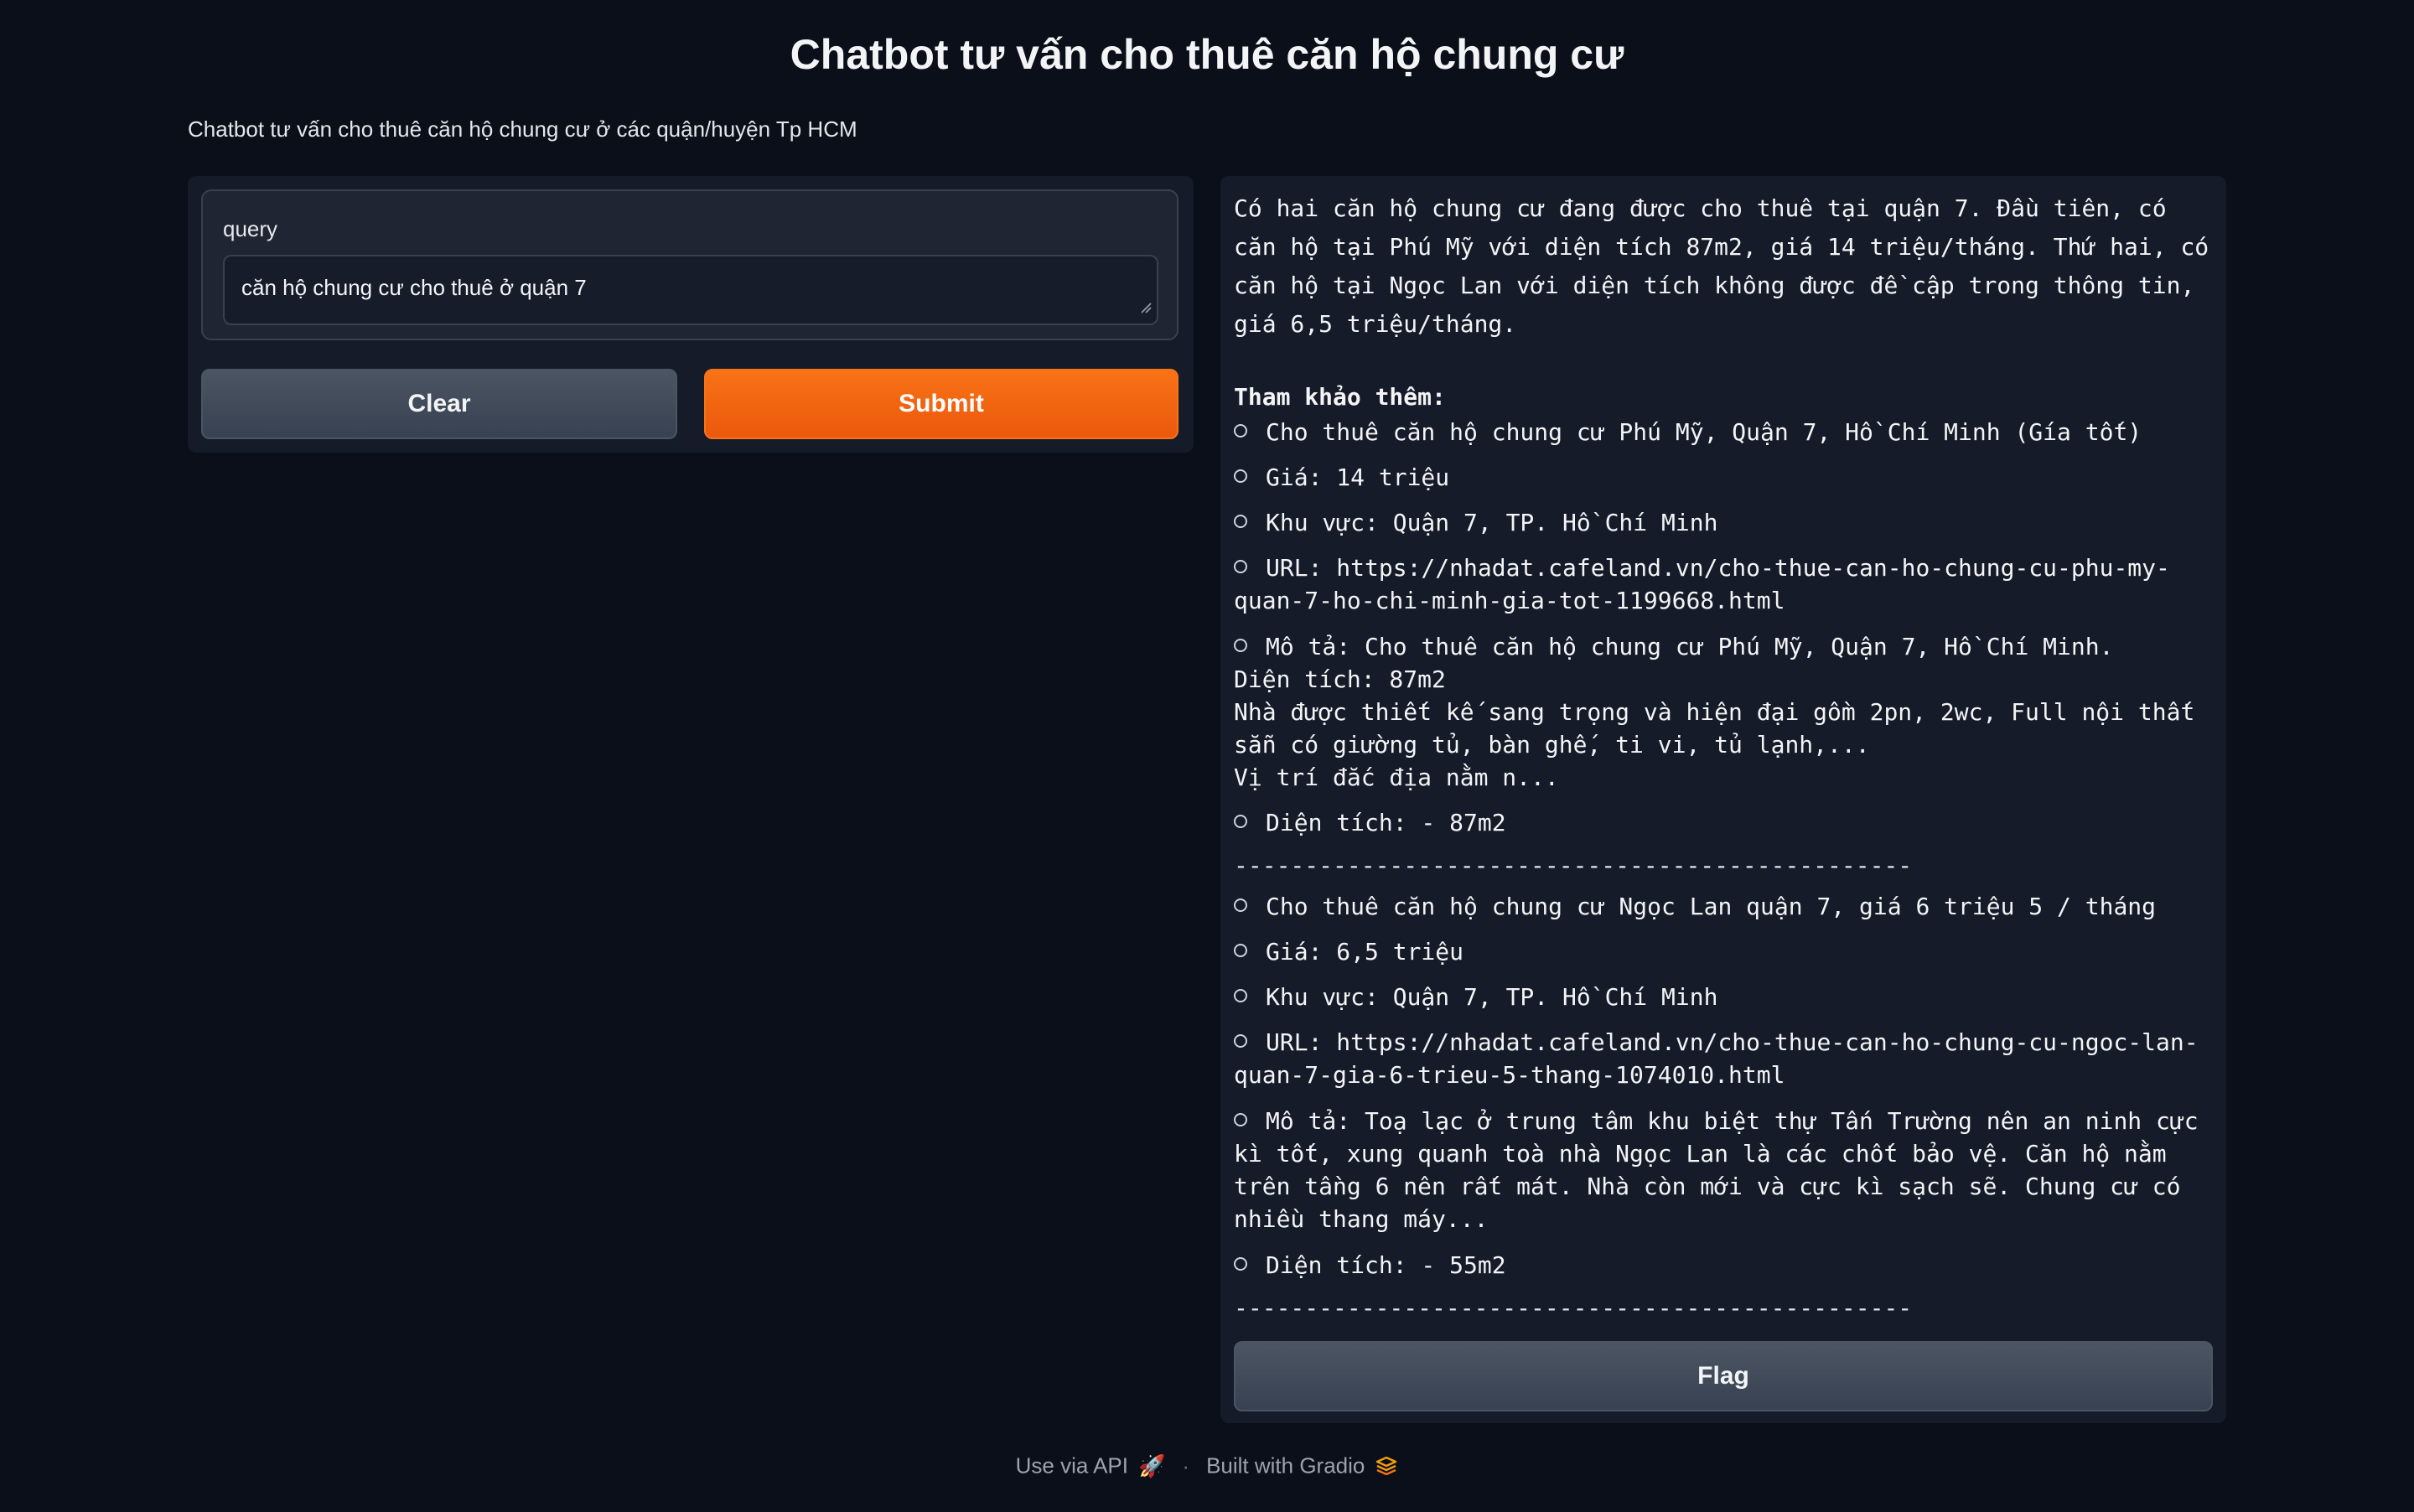 Image resolution: width=2414 pixels, height=1512 pixels. Describe the element at coordinates (1286, 1465) in the screenshot. I see `built-with-gradio-link: Built with Gradio` at that location.